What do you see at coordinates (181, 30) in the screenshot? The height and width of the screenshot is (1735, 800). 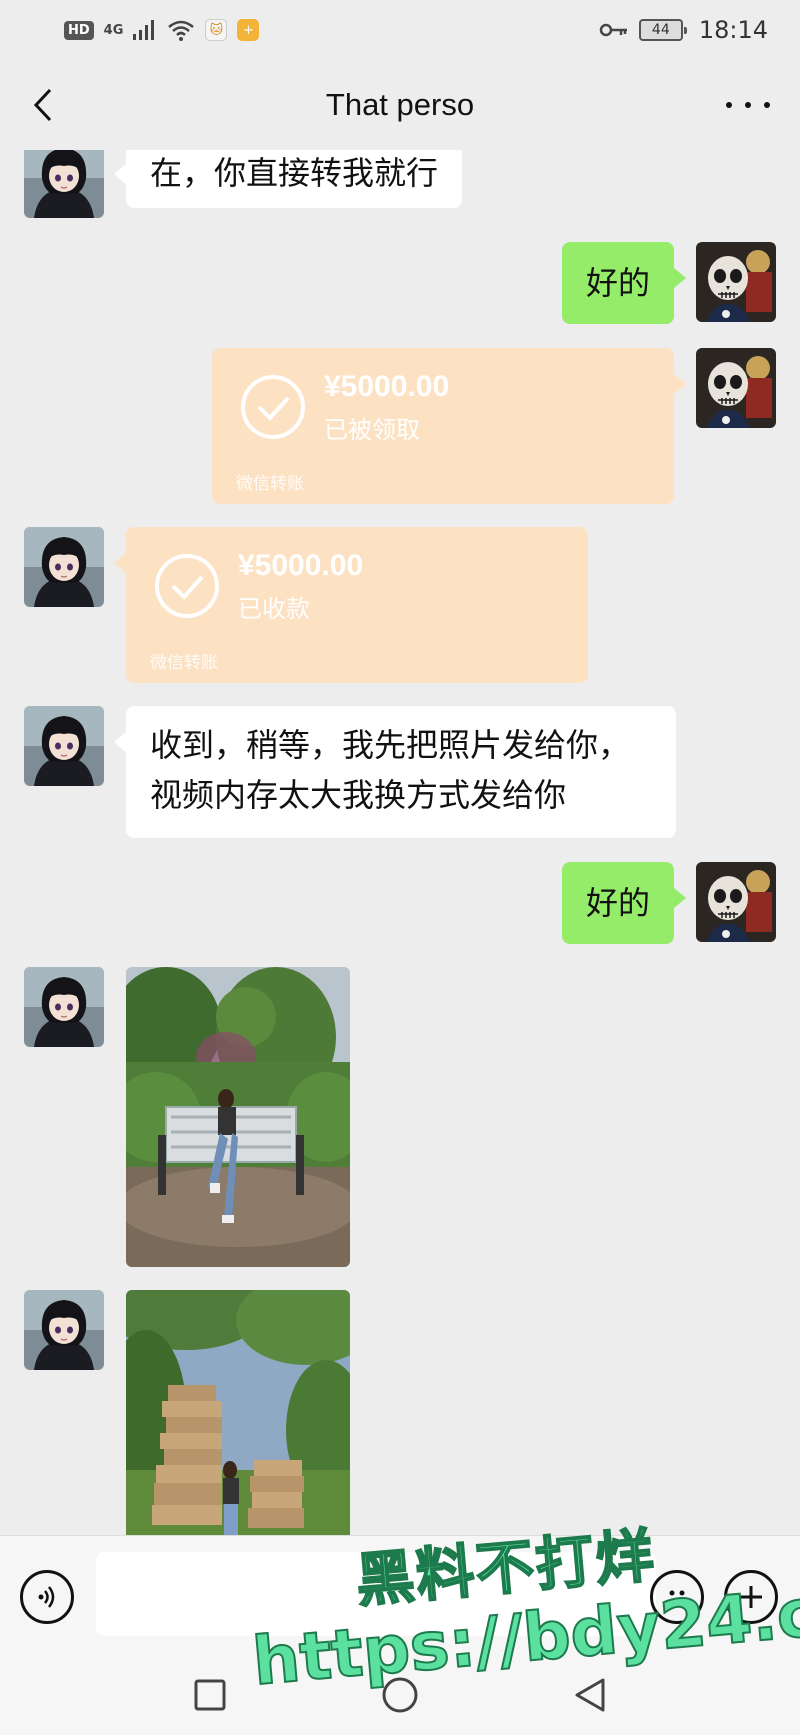 I see `wifi-icon` at bounding box center [181, 30].